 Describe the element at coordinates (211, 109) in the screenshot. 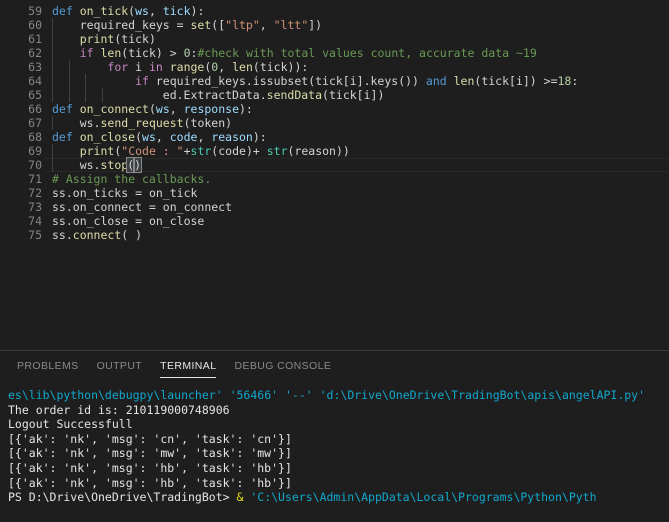

I see `code-token: response` at that location.